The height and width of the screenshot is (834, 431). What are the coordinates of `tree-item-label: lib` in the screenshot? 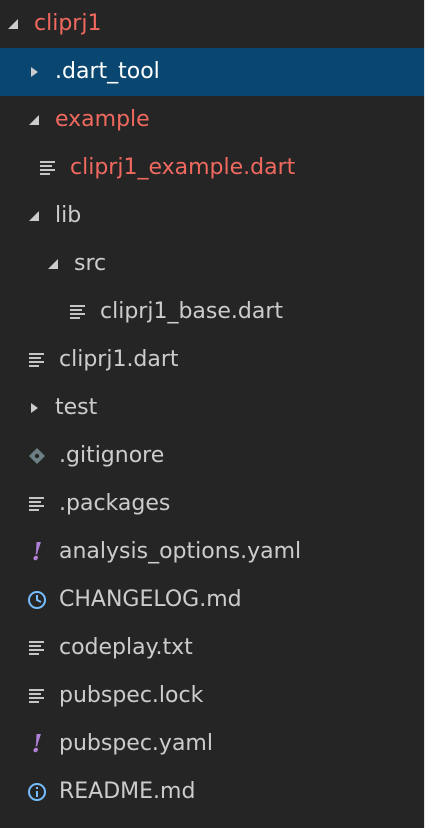 It's located at (68, 215).